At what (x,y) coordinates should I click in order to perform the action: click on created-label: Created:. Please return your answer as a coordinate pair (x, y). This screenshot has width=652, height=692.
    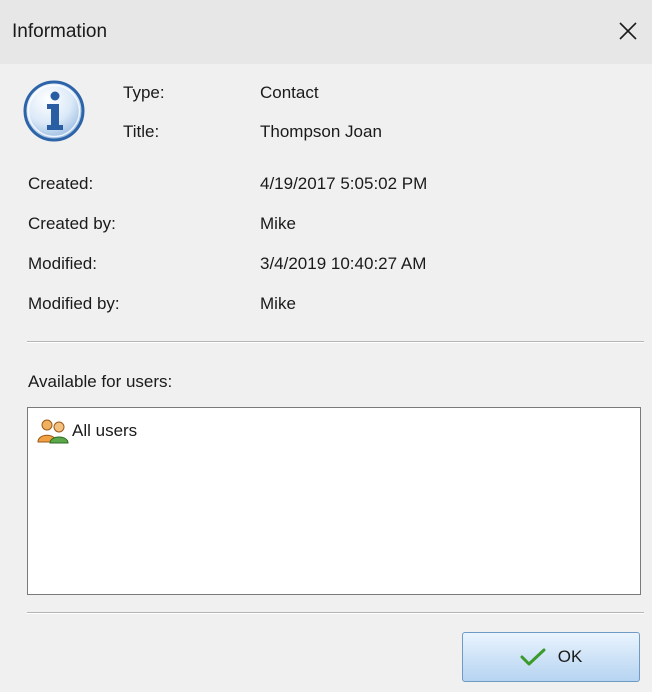
    Looking at the image, I should click on (61, 183).